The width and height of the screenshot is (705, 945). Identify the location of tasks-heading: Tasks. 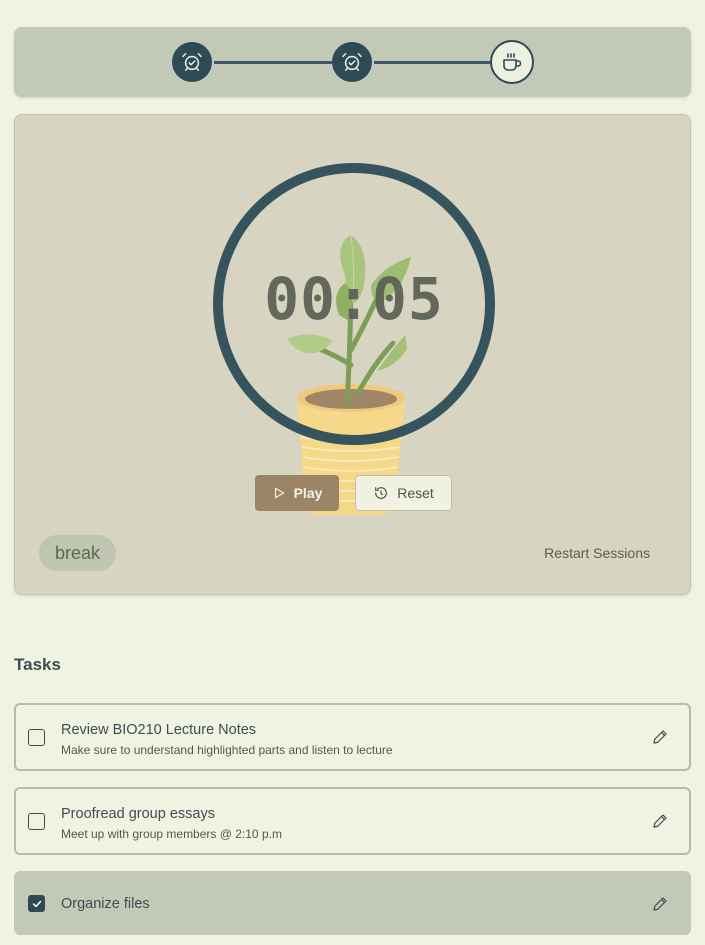
(37, 664).